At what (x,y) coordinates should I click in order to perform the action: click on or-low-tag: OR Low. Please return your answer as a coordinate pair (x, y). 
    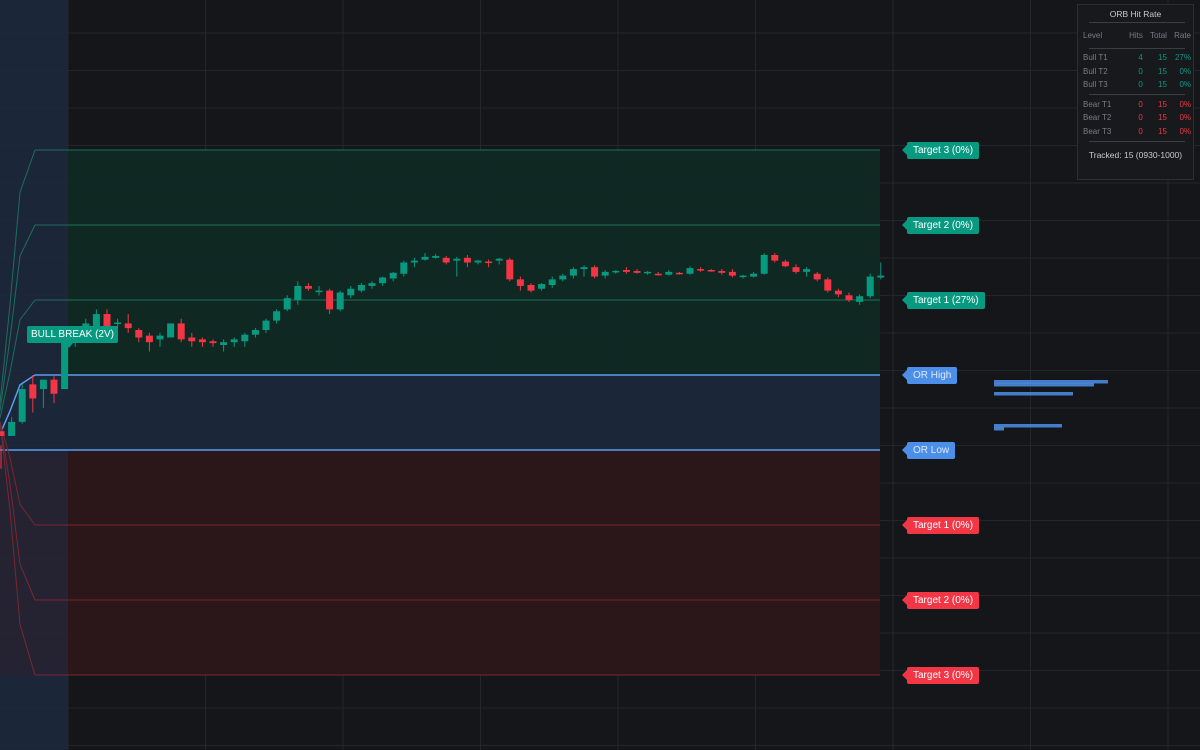
    Looking at the image, I should click on (928, 450).